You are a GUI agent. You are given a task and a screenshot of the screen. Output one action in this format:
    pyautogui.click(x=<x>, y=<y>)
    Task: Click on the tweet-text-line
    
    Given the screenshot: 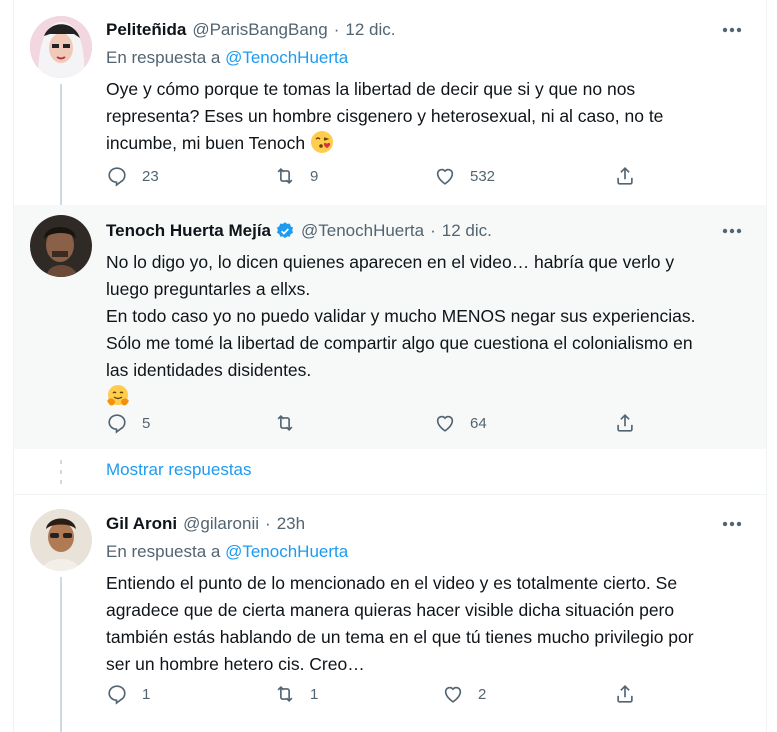 What is the action you would take?
    pyautogui.click(x=426, y=397)
    